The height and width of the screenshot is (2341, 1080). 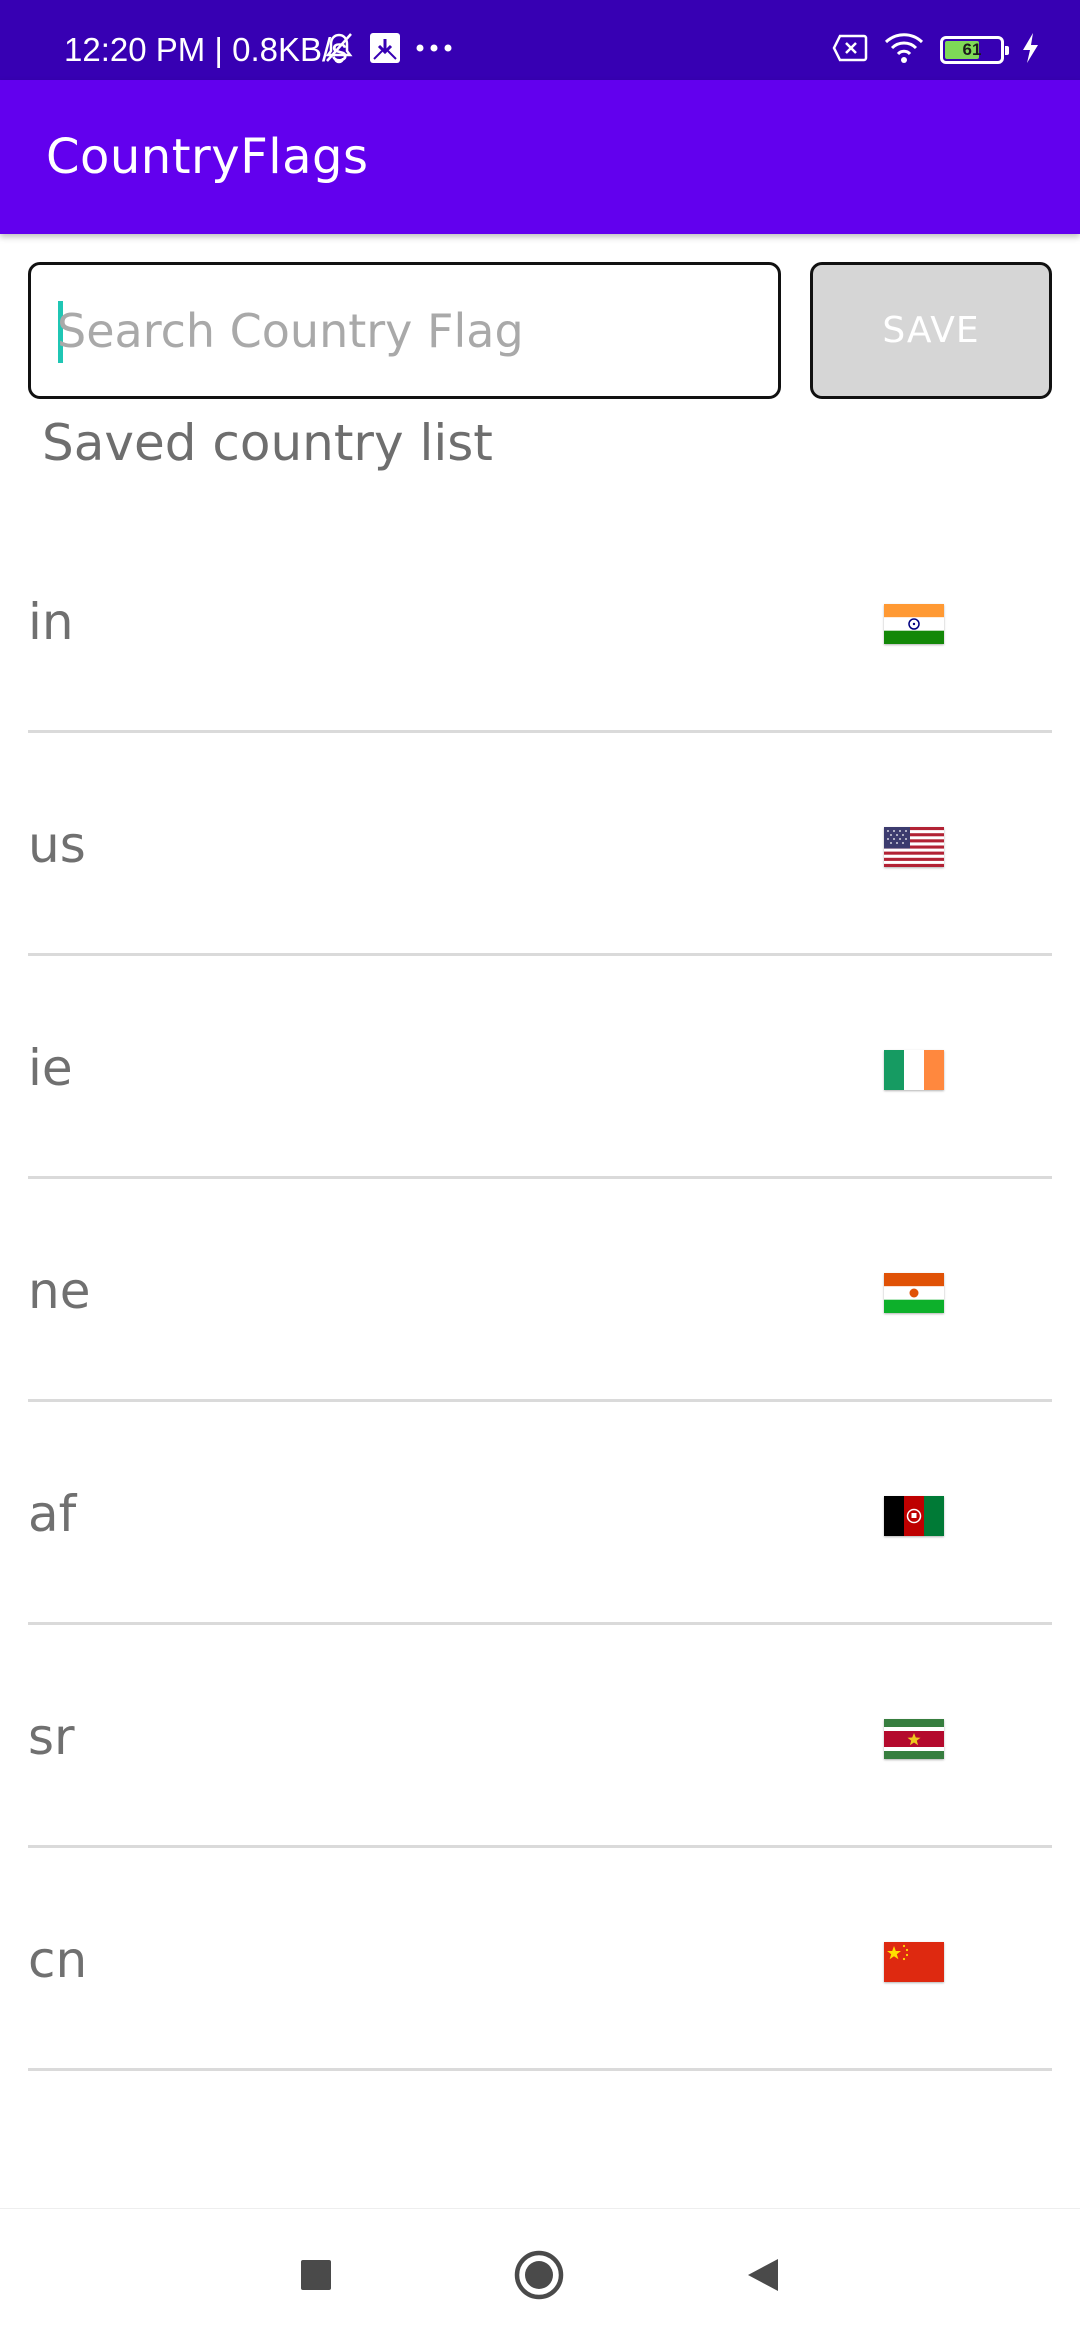 I want to click on country-code: af, so click(x=52, y=1514).